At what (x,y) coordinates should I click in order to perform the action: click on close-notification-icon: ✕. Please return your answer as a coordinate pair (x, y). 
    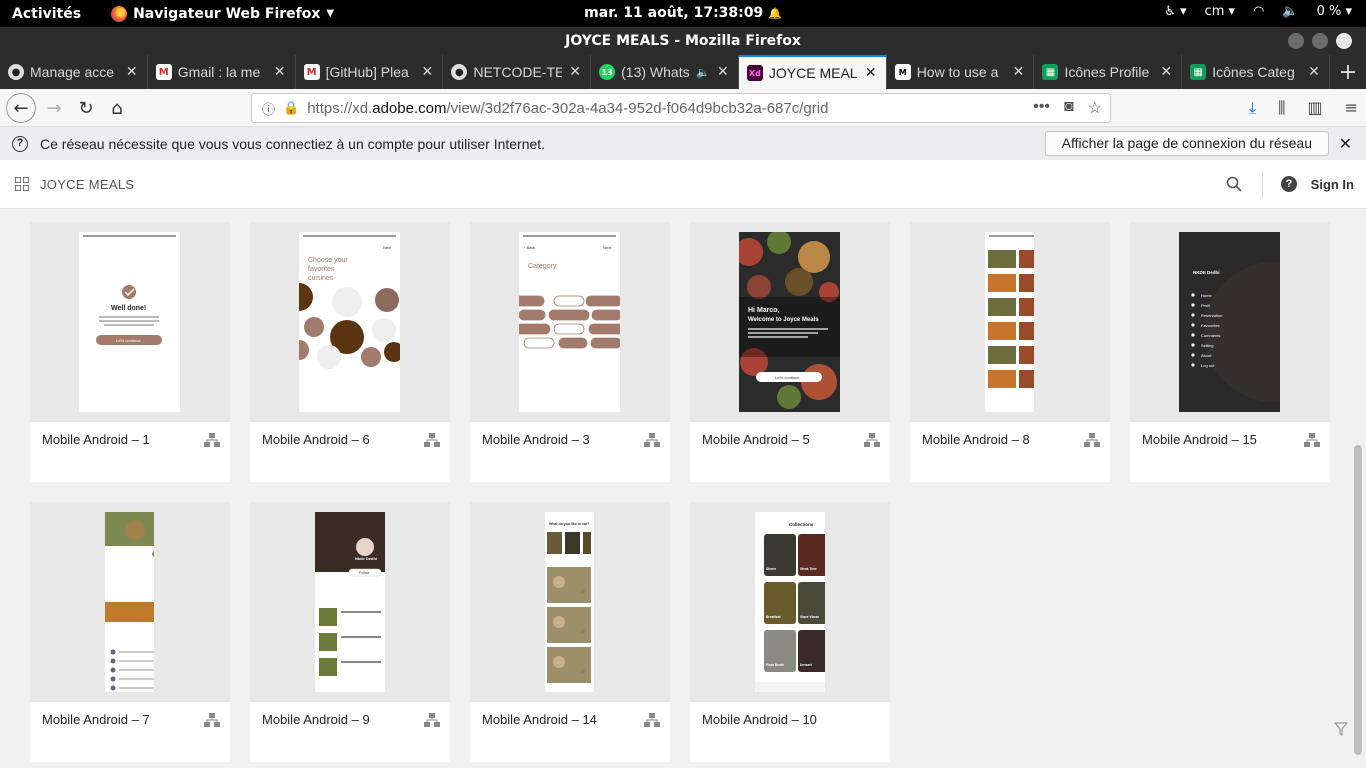
    Looking at the image, I should click on (1345, 144).